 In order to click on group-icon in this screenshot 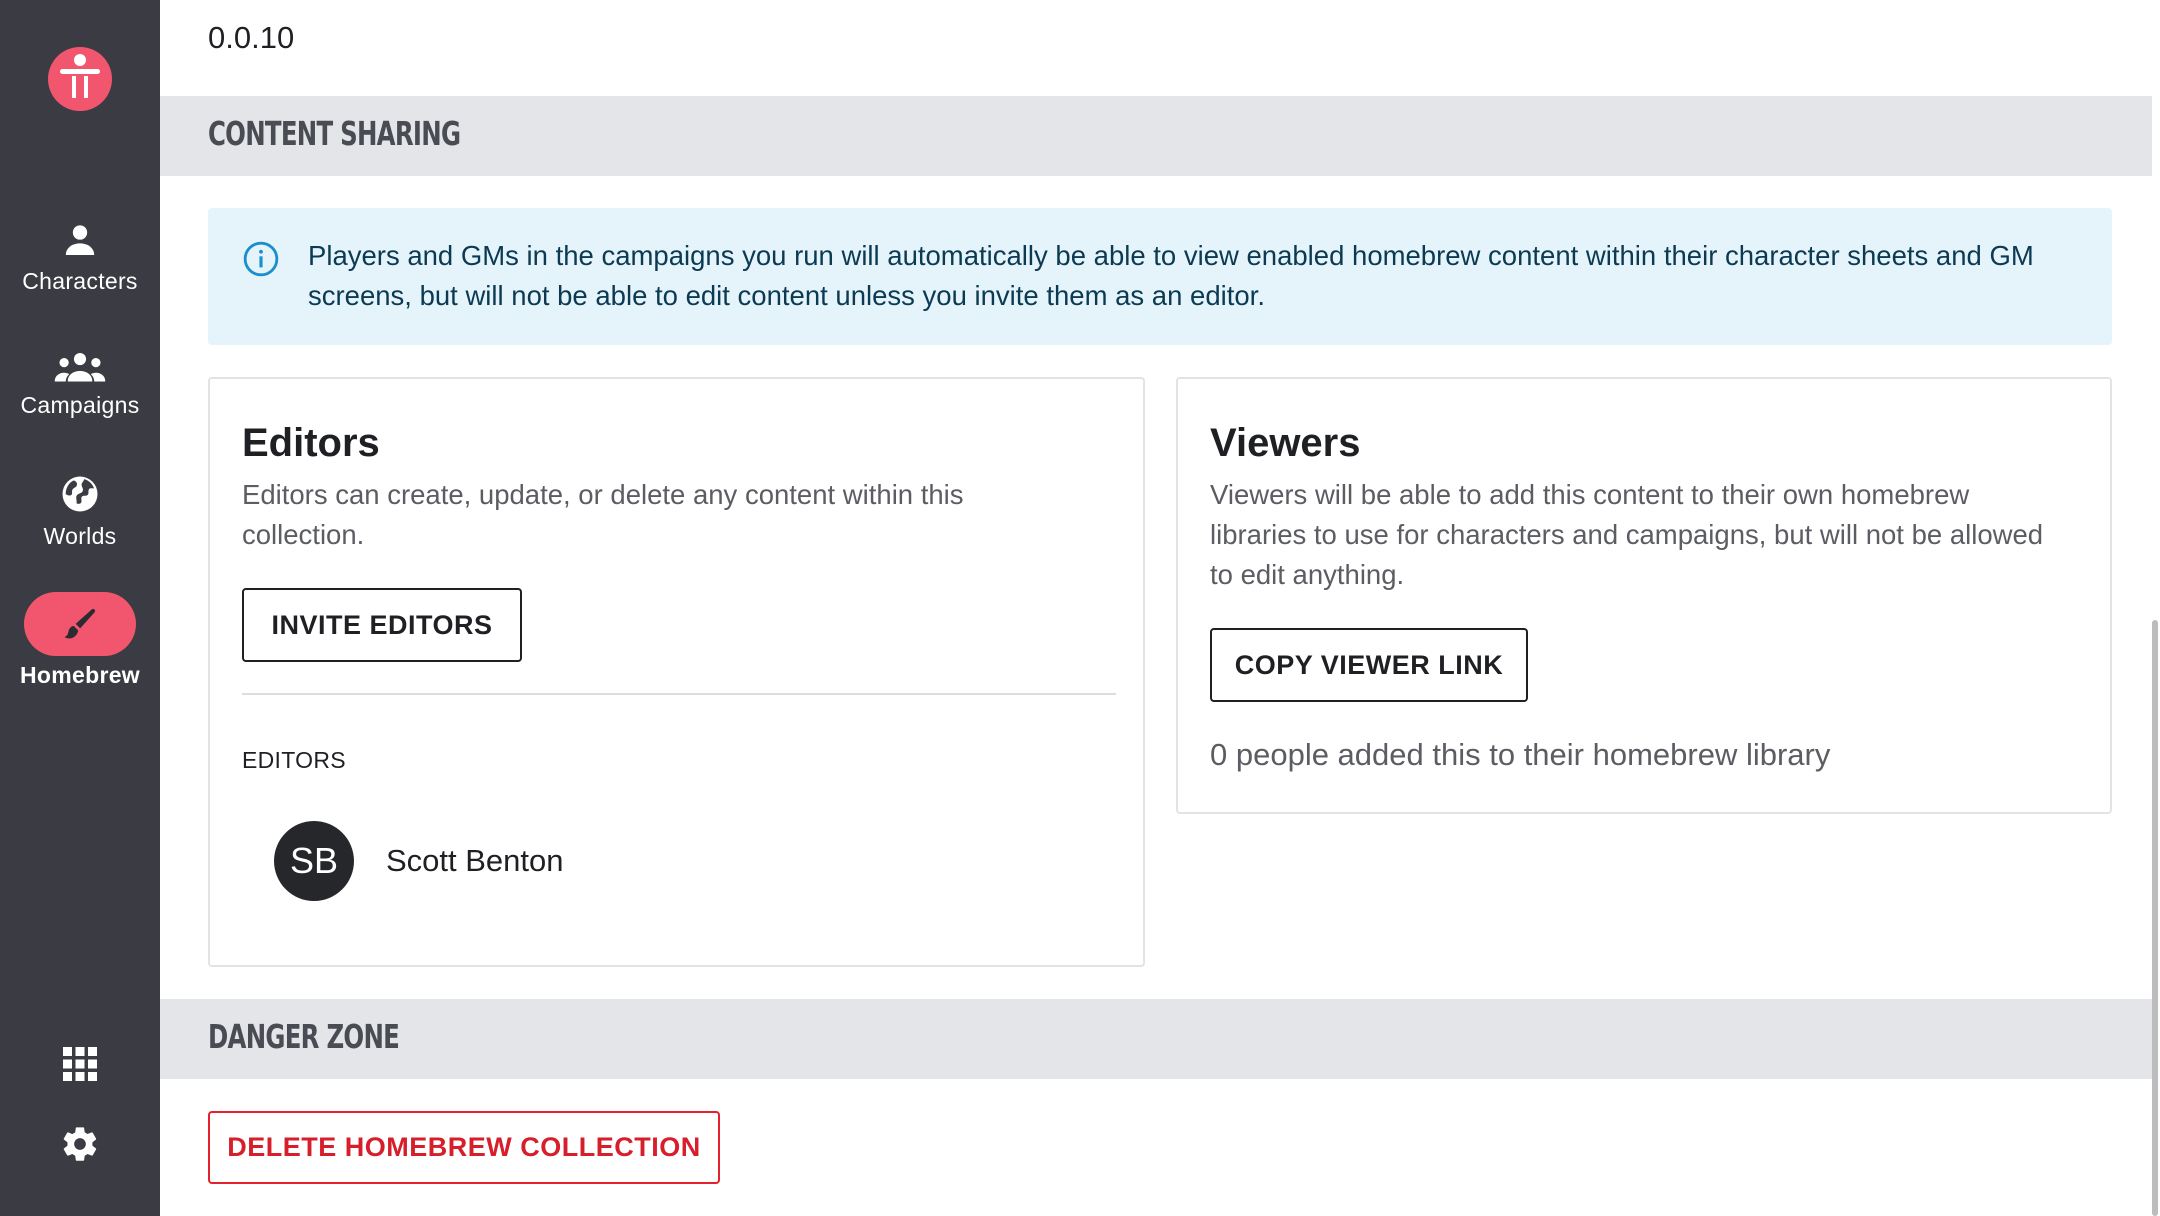, I will do `click(80, 367)`.